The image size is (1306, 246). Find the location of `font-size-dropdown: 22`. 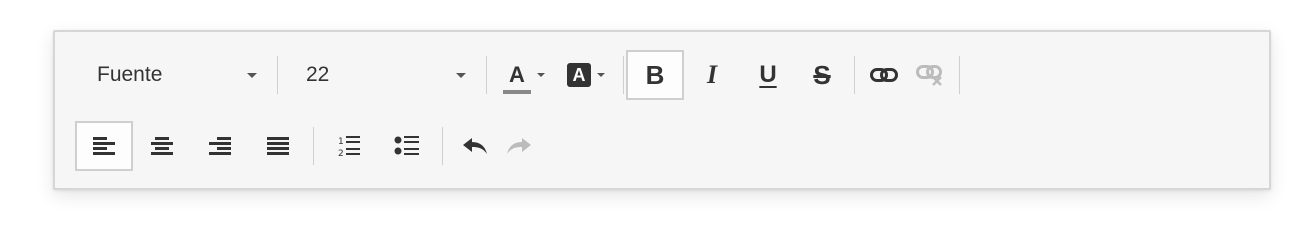

font-size-dropdown: 22 is located at coordinates (382, 75).